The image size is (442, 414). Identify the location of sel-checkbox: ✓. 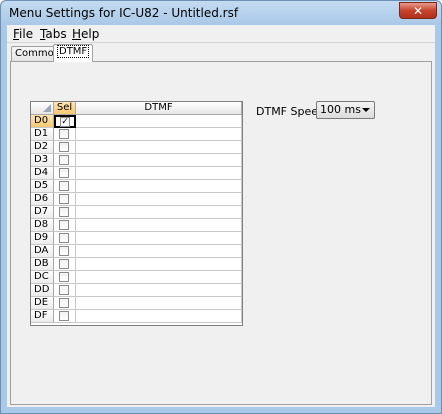
(65, 122).